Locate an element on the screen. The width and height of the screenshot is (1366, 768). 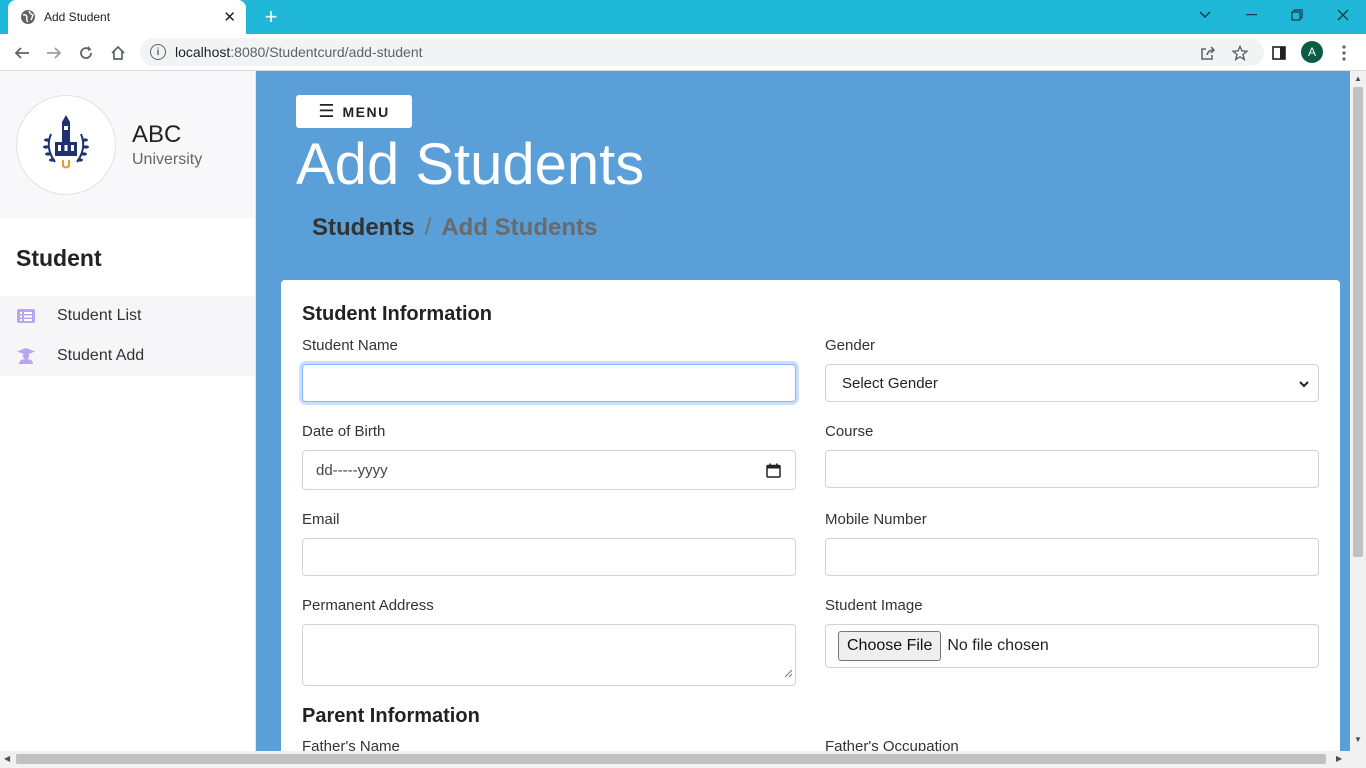
horizontal-scroll-thumb is located at coordinates (671, 759).